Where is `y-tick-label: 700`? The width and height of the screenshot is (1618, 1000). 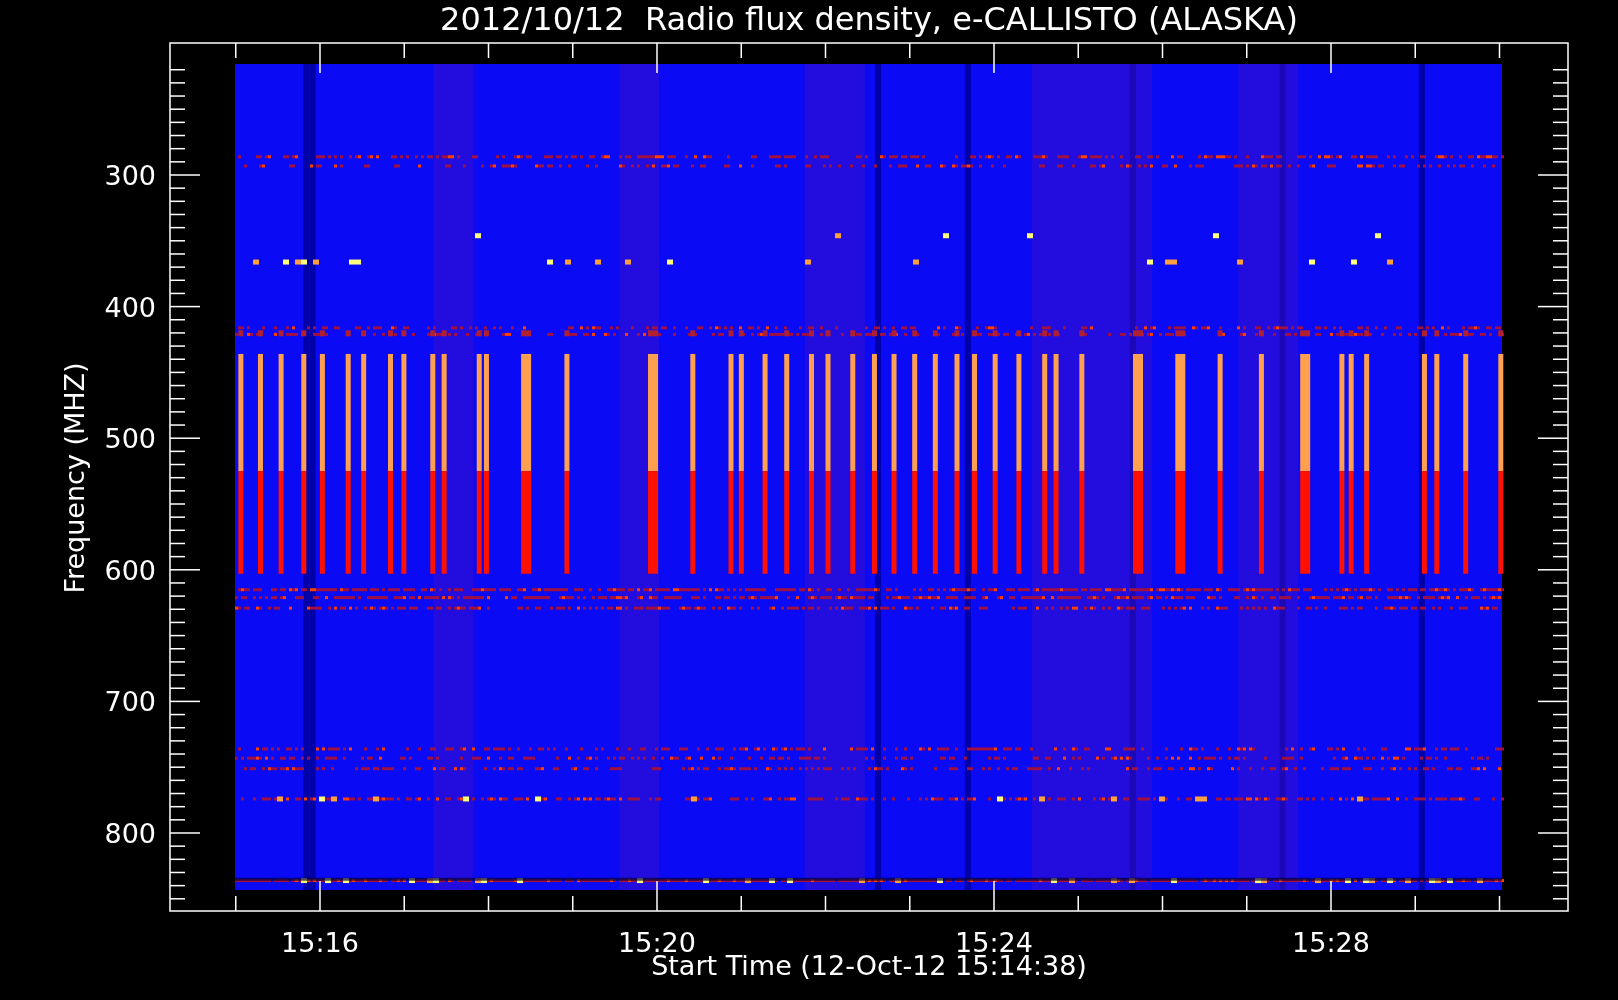 y-tick-label: 700 is located at coordinates (130, 702).